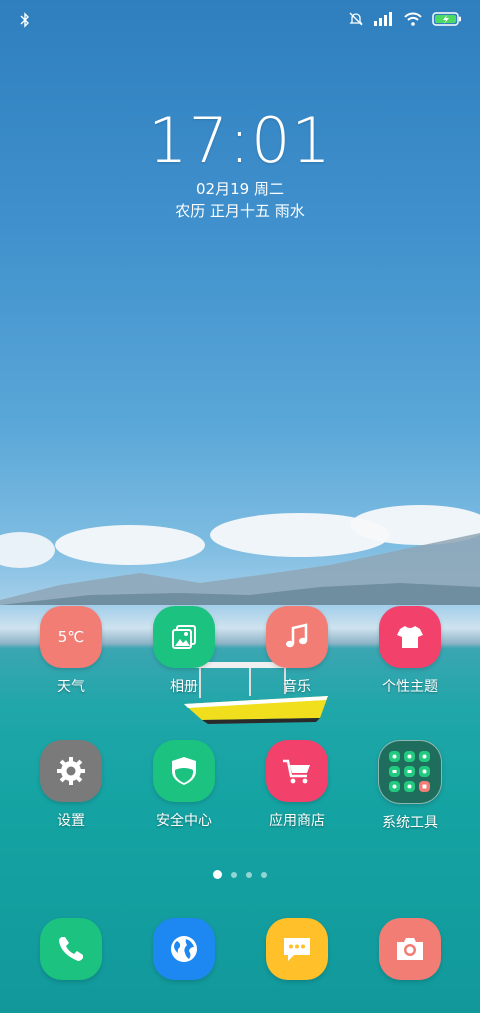 This screenshot has width=480, height=1013. I want to click on weather-icon: 5℃, so click(71, 637).